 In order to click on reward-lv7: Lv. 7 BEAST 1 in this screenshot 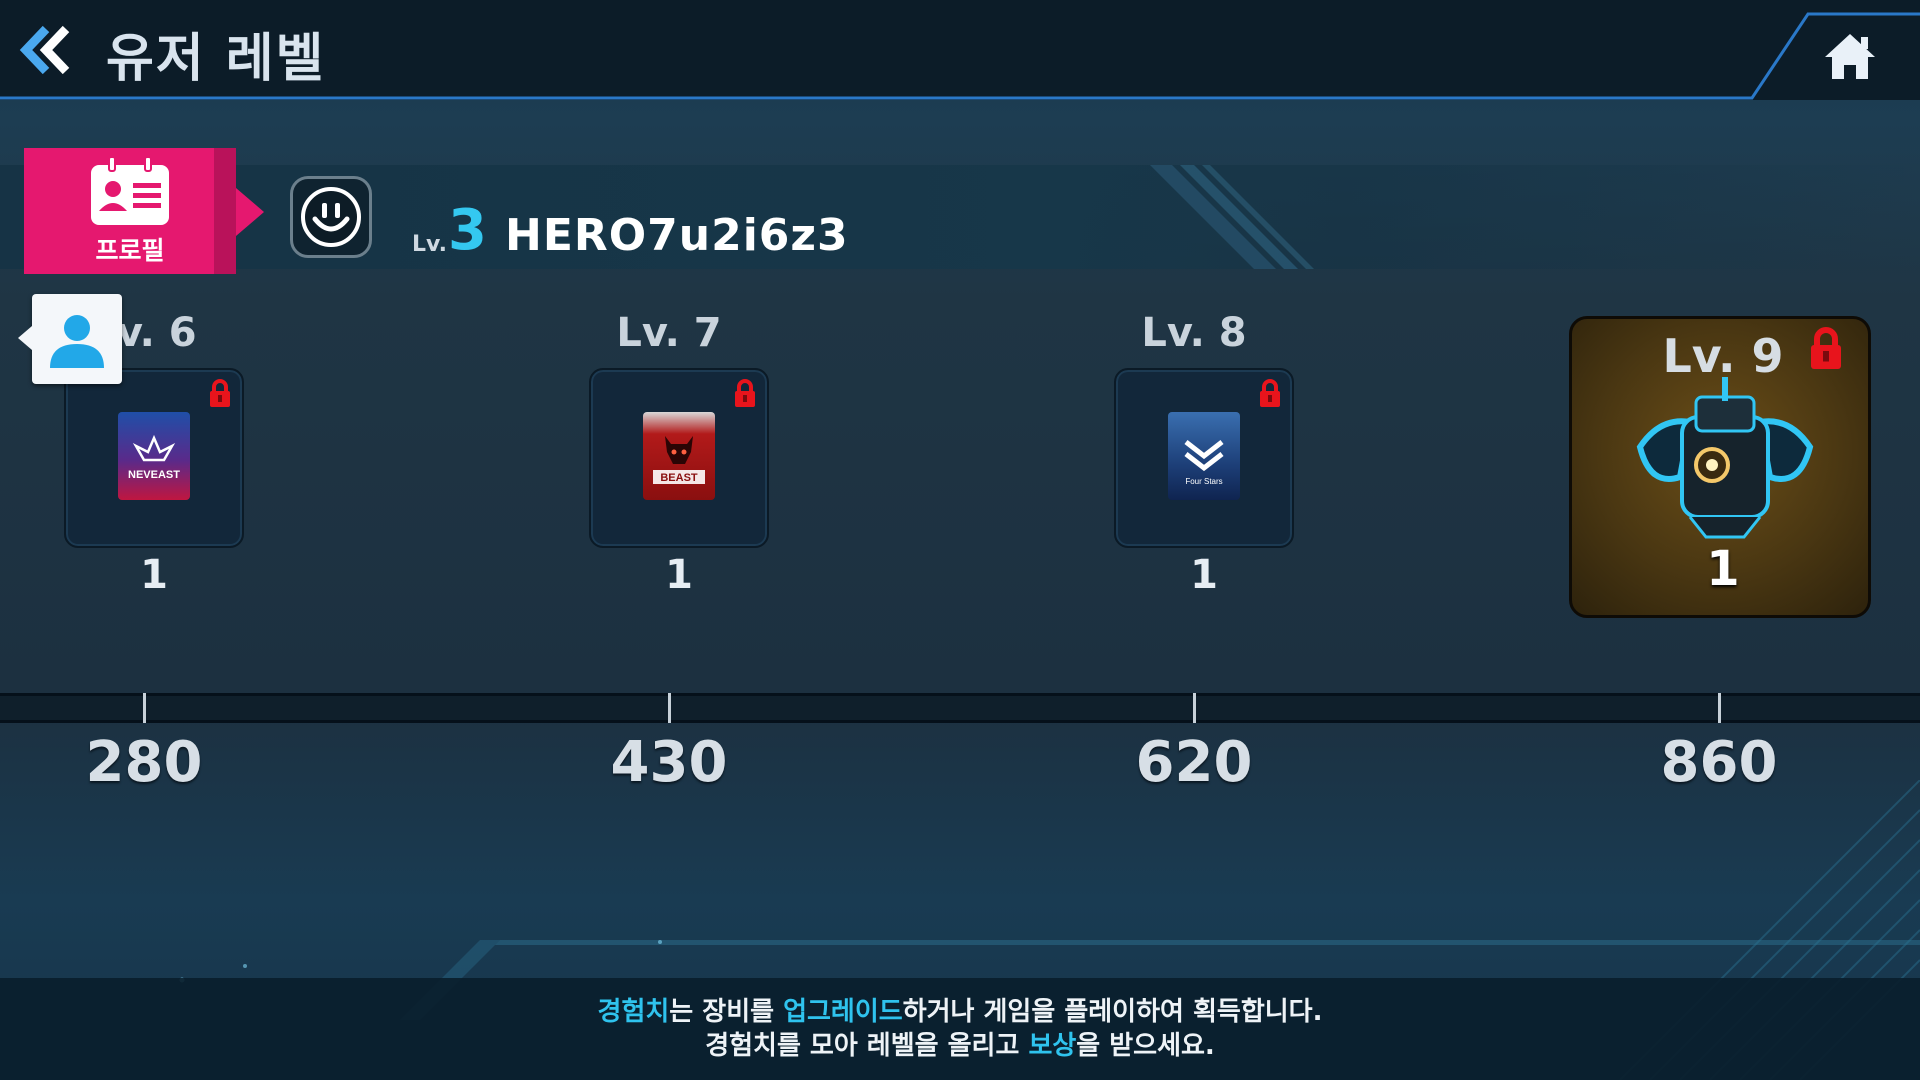, I will do `click(669, 460)`.